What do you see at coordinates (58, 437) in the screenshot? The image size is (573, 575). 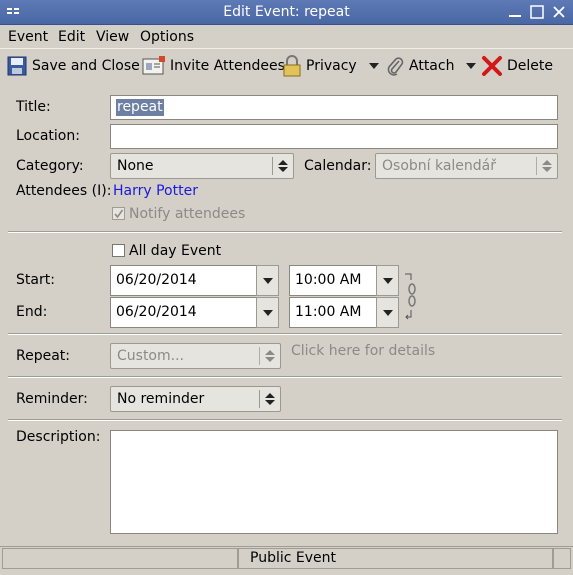 I see `description-label: Description:` at bounding box center [58, 437].